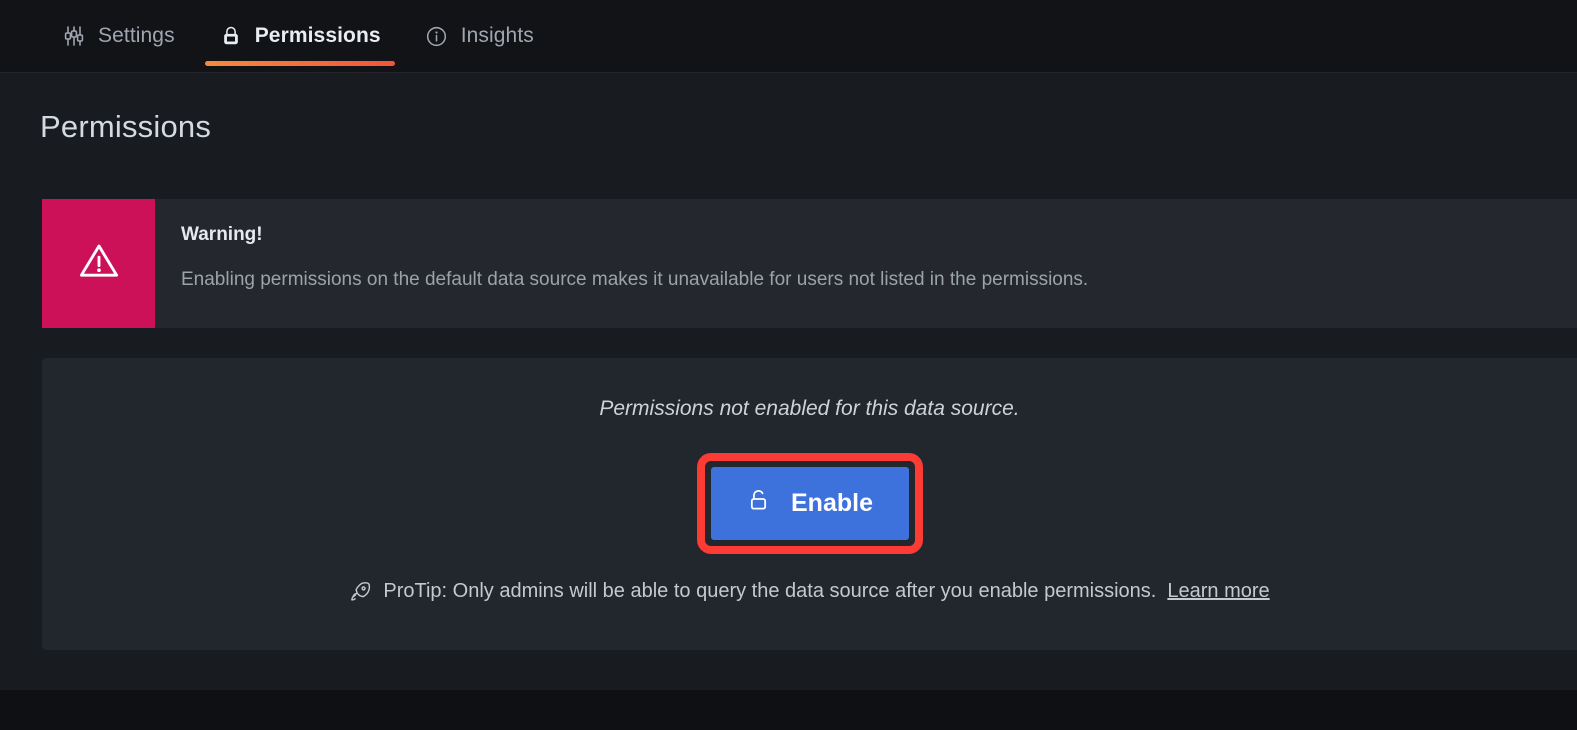  I want to click on enable-button-highlight: Enable, so click(809, 503).